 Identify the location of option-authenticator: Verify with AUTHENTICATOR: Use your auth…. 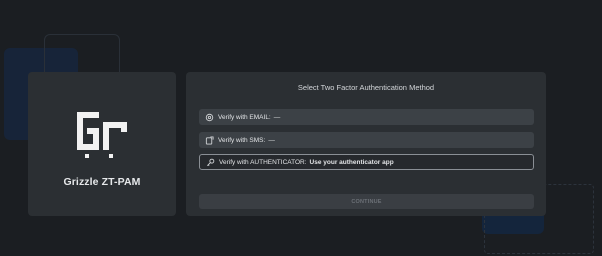
(366, 162).